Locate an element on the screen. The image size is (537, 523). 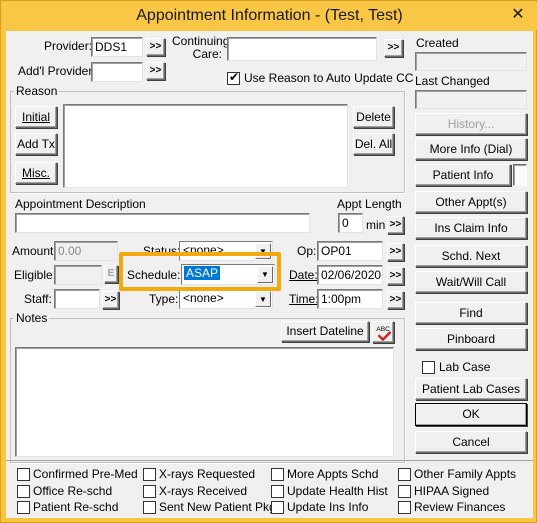
last-changed-field is located at coordinates (471, 99).